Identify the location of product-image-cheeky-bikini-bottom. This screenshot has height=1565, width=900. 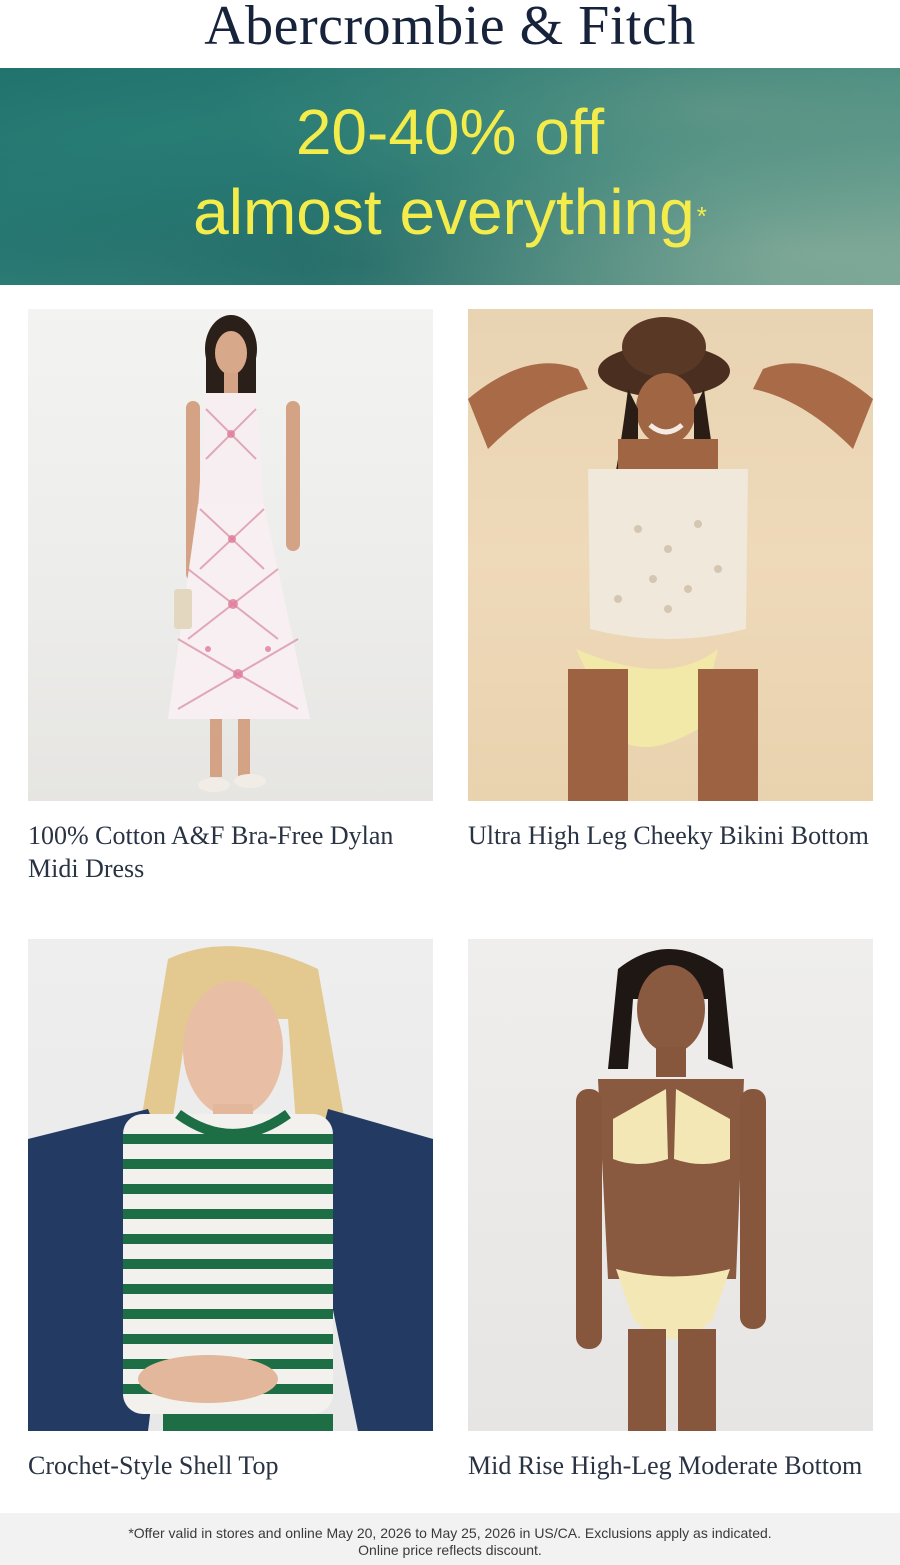
(670, 555).